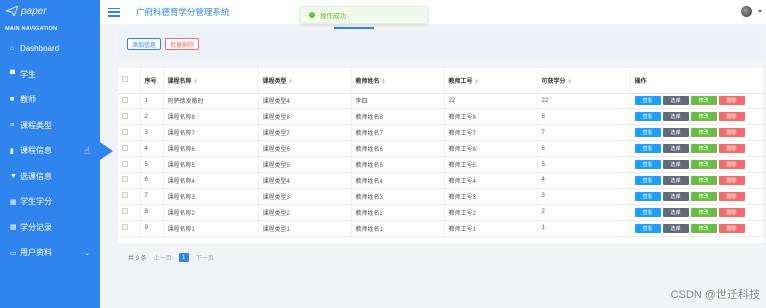 The width and height of the screenshot is (766, 308). I want to click on table-cell: 课程名称6, so click(211, 149).